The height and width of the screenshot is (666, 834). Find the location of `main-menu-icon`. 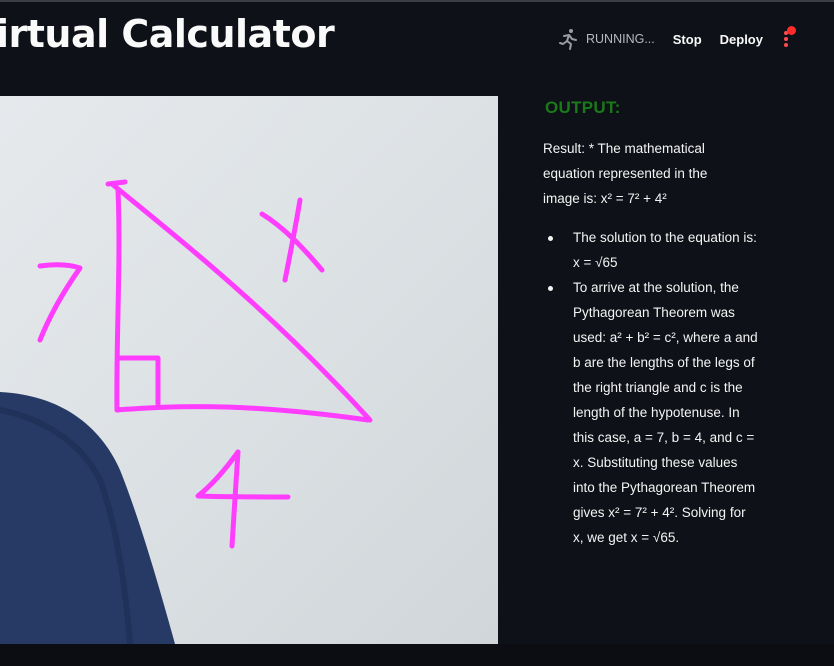

main-menu-icon is located at coordinates (788, 38).